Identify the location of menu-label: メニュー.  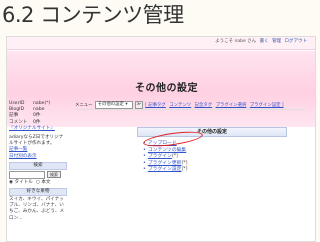
(84, 105).